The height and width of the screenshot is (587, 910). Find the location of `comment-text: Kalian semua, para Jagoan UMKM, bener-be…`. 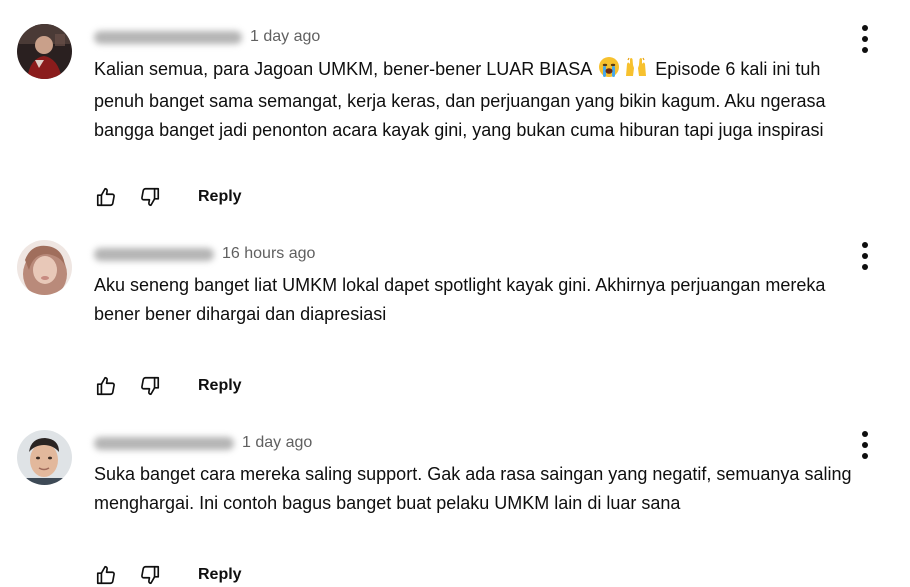

comment-text: Kalian semua, para Jagoan UMKM, bener-be… is located at coordinates (494, 100).